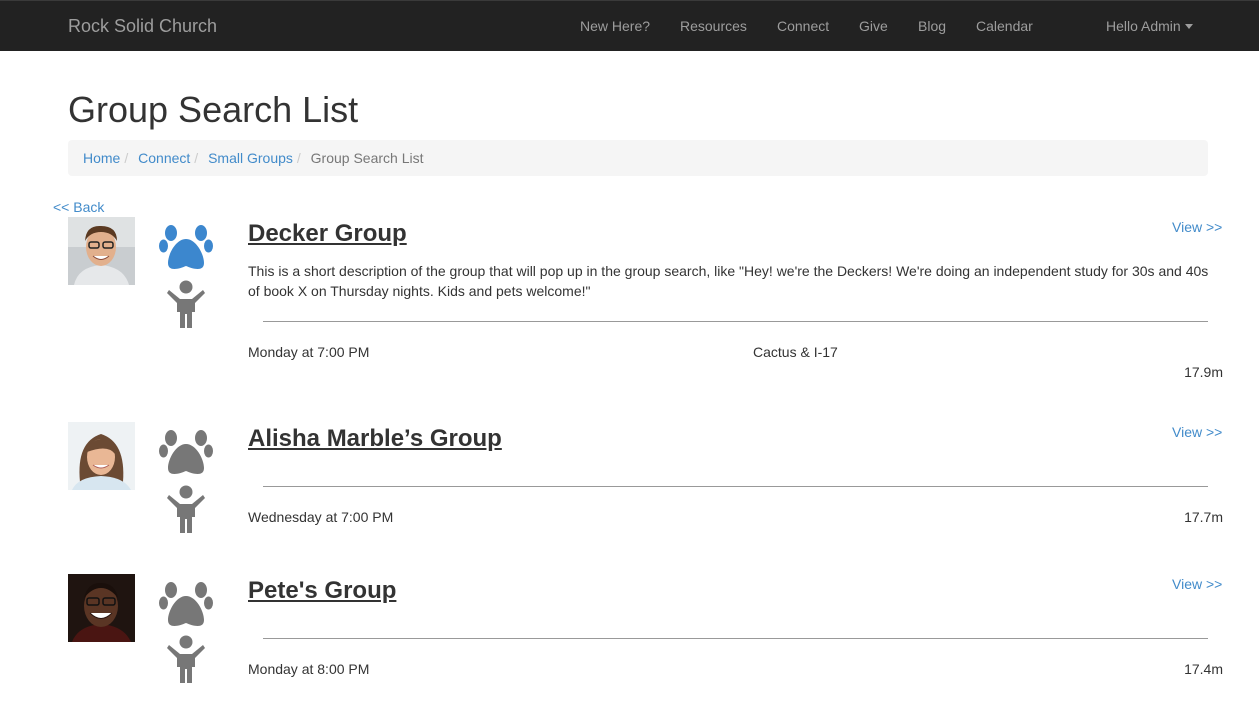  What do you see at coordinates (1188, 26) in the screenshot?
I see `caret-down-icon` at bounding box center [1188, 26].